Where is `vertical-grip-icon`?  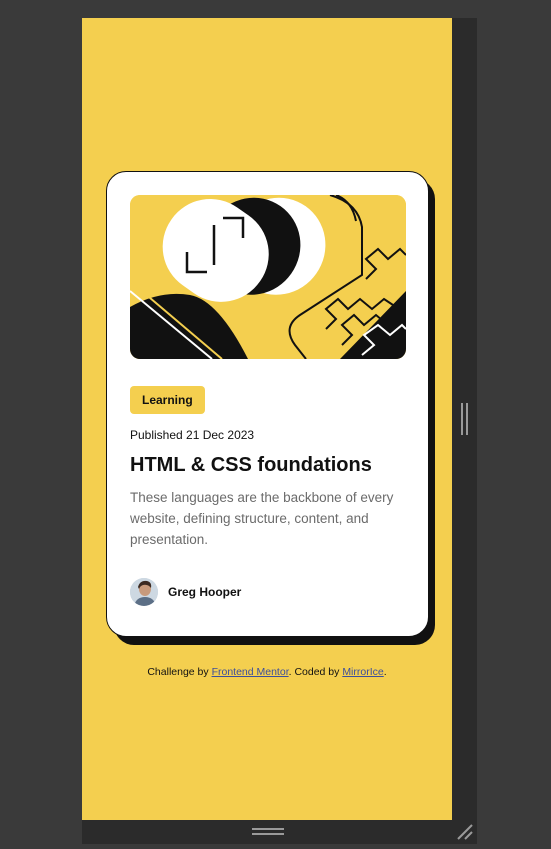 vertical-grip-icon is located at coordinates (465, 419).